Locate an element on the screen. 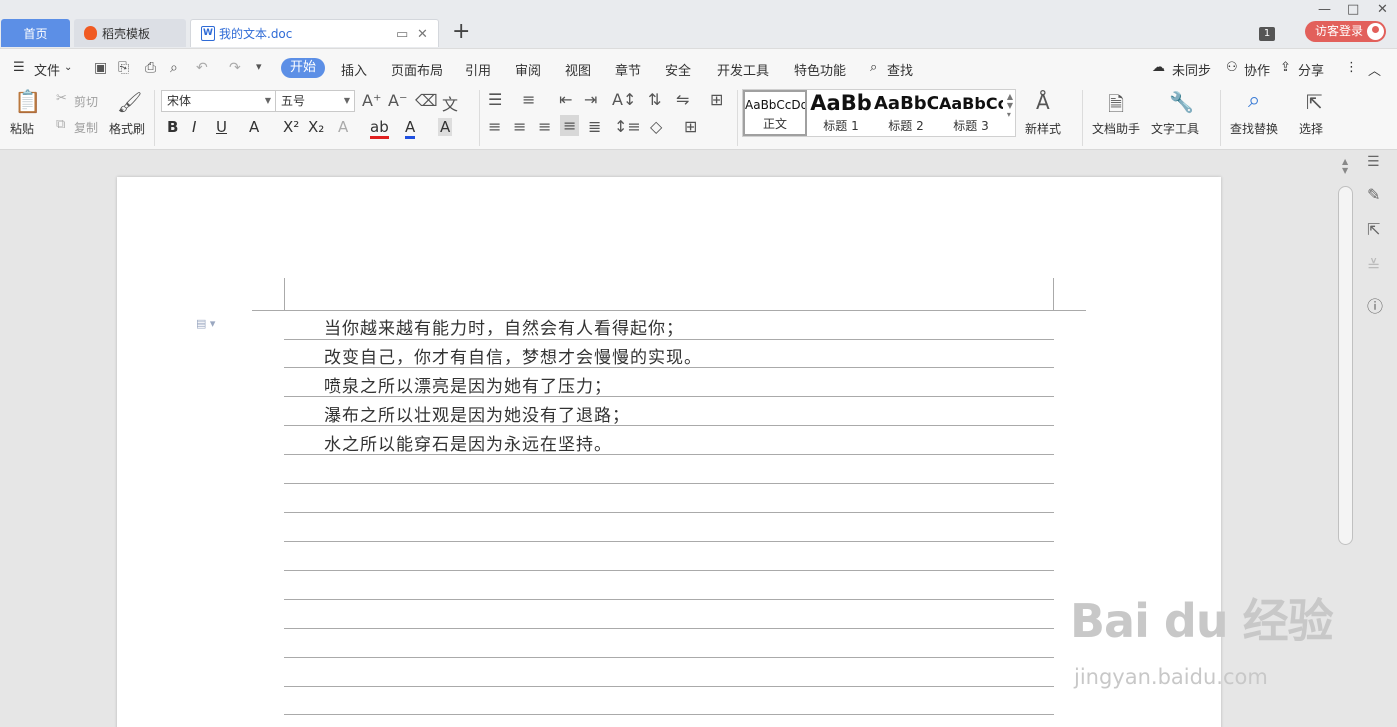 The height and width of the screenshot is (727, 1397). select-pointer-icon: ⇱ is located at coordinates (1373, 229).